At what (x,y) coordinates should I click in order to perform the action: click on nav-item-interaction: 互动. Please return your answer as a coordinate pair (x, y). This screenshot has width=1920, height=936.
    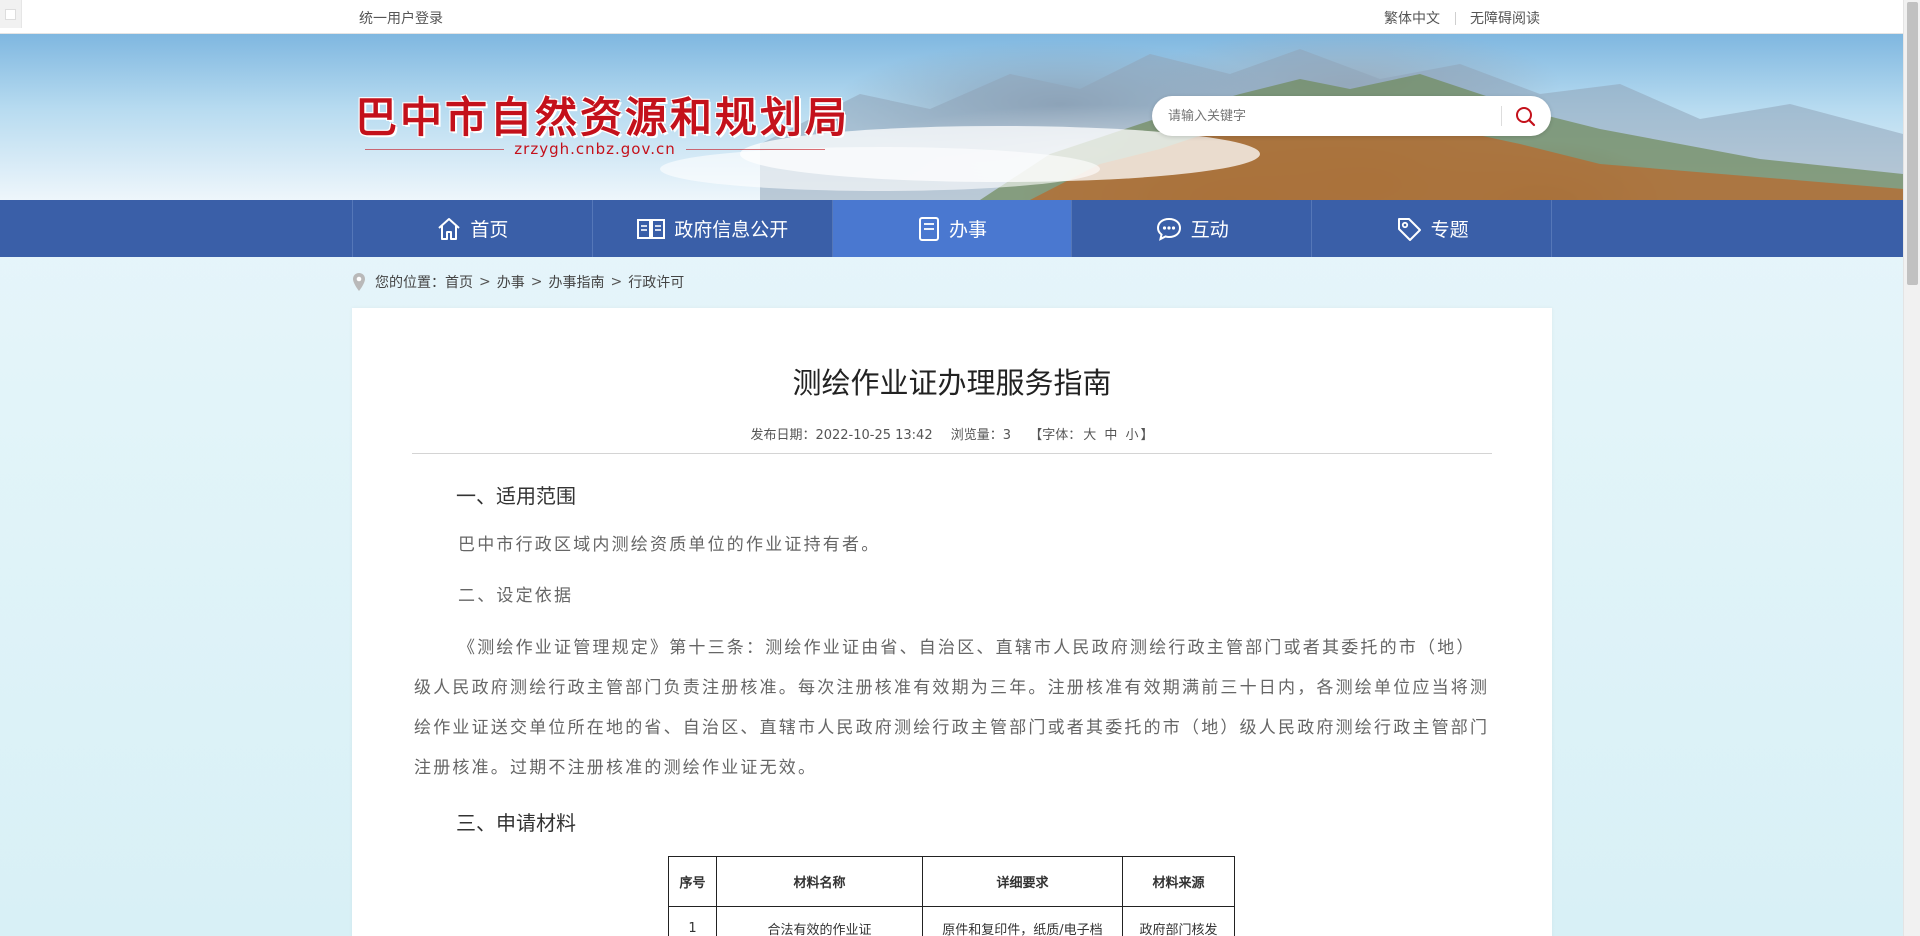
    Looking at the image, I should click on (1192, 228).